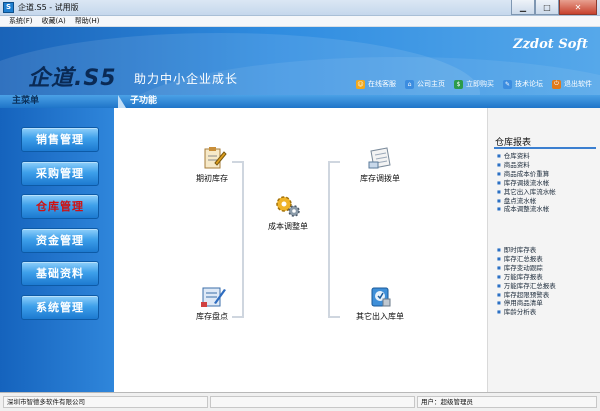 This screenshot has width=600, height=411. What do you see at coordinates (526, 286) in the screenshot?
I see `report-link: 万能库存汇总报表` at bounding box center [526, 286].